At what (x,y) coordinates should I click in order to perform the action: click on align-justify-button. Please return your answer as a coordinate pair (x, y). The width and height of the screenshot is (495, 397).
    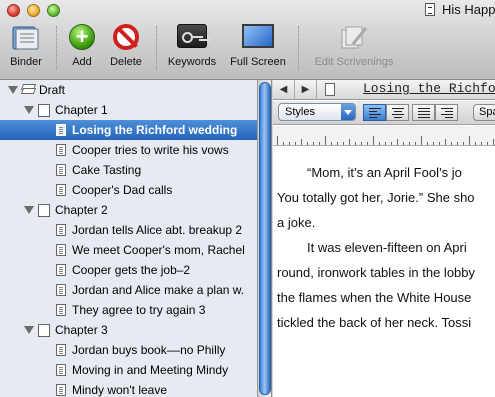
    Looking at the image, I should click on (423, 112).